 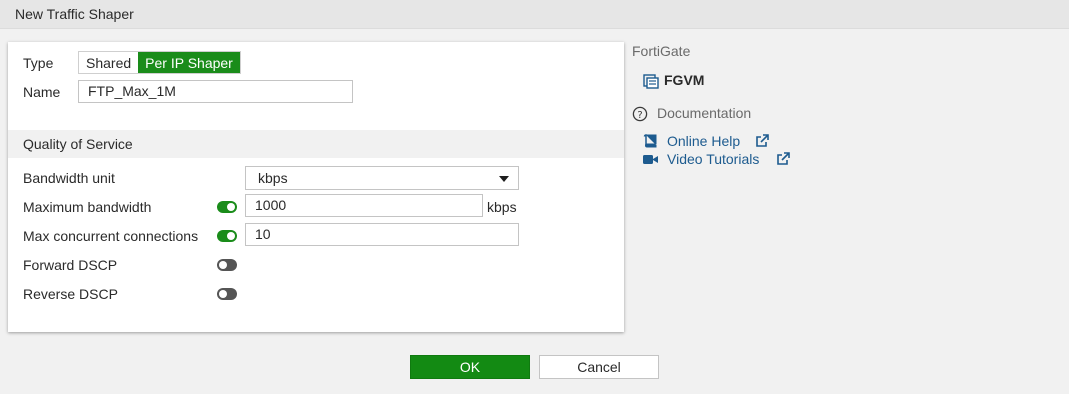 I want to click on book-icon, so click(x=650, y=141).